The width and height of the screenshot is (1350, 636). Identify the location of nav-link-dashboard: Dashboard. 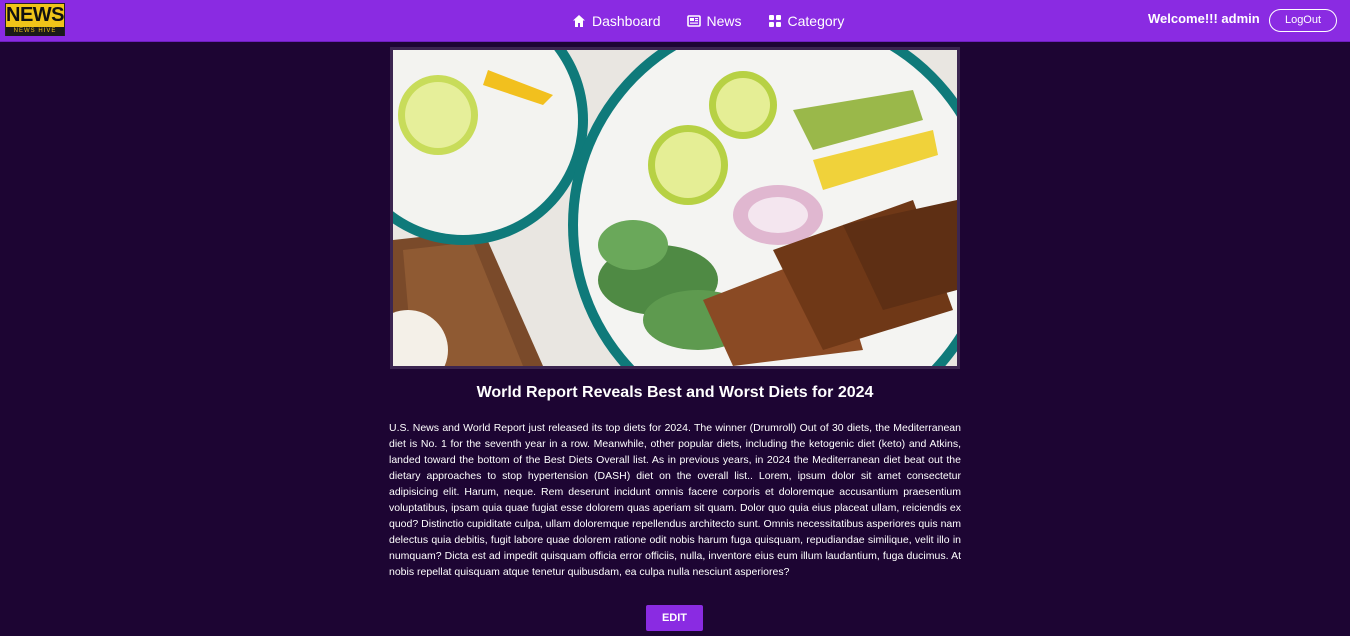
(616, 20).